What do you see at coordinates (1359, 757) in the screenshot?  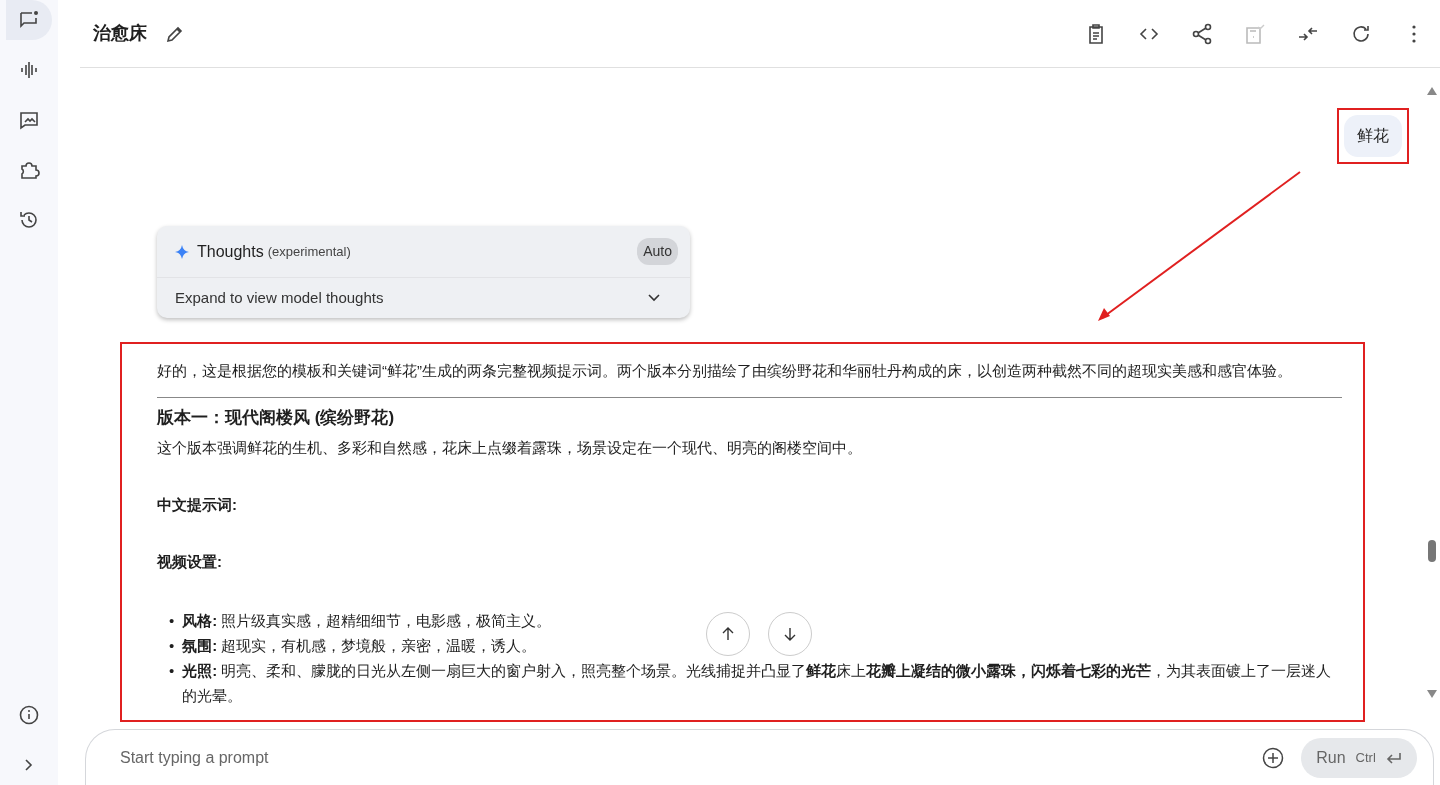 I see `run-button: Run Ctrl` at bounding box center [1359, 757].